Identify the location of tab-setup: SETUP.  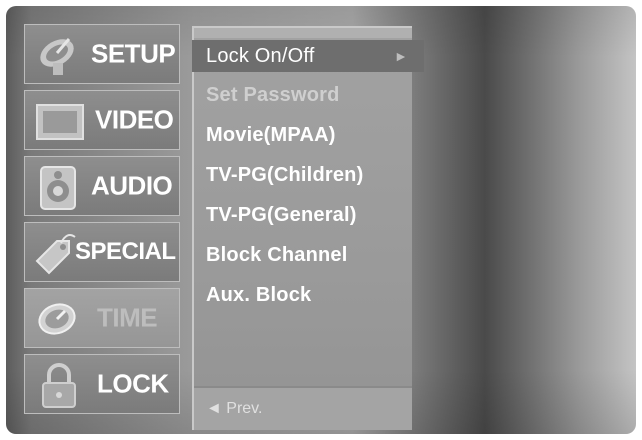
(102, 54).